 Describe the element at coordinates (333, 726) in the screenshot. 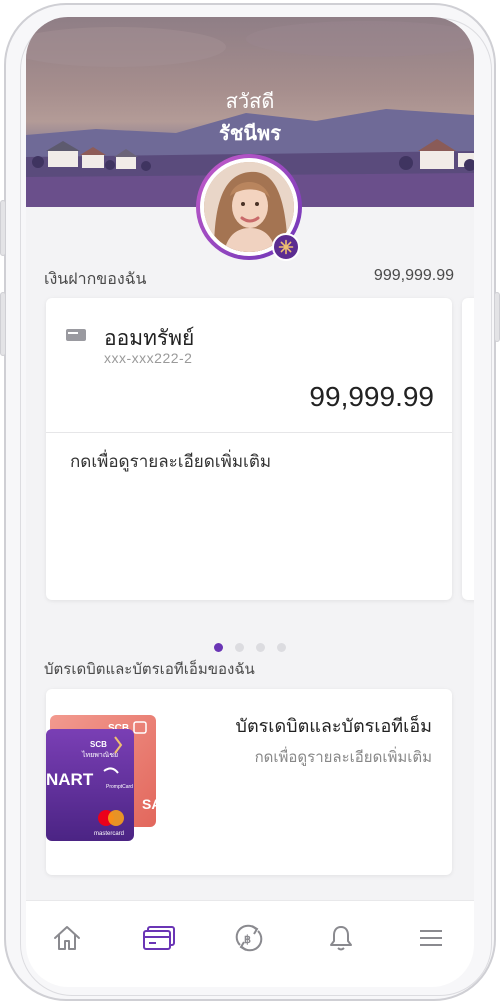

I see `debit-card-title: บัตรเดบิตและบัตรเอทีเอ็ม` at that location.